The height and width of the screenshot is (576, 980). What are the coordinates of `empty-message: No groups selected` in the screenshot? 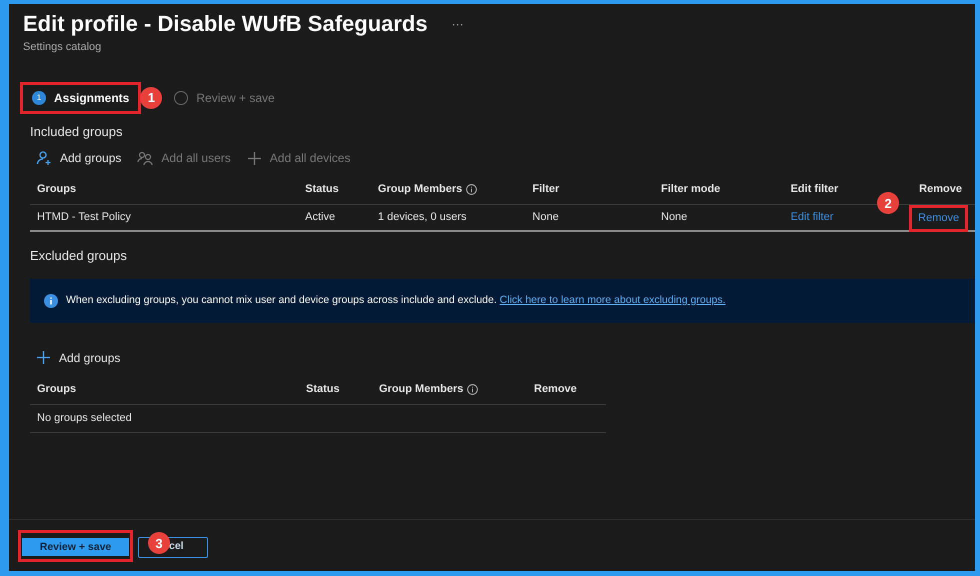 It's located at (84, 418).